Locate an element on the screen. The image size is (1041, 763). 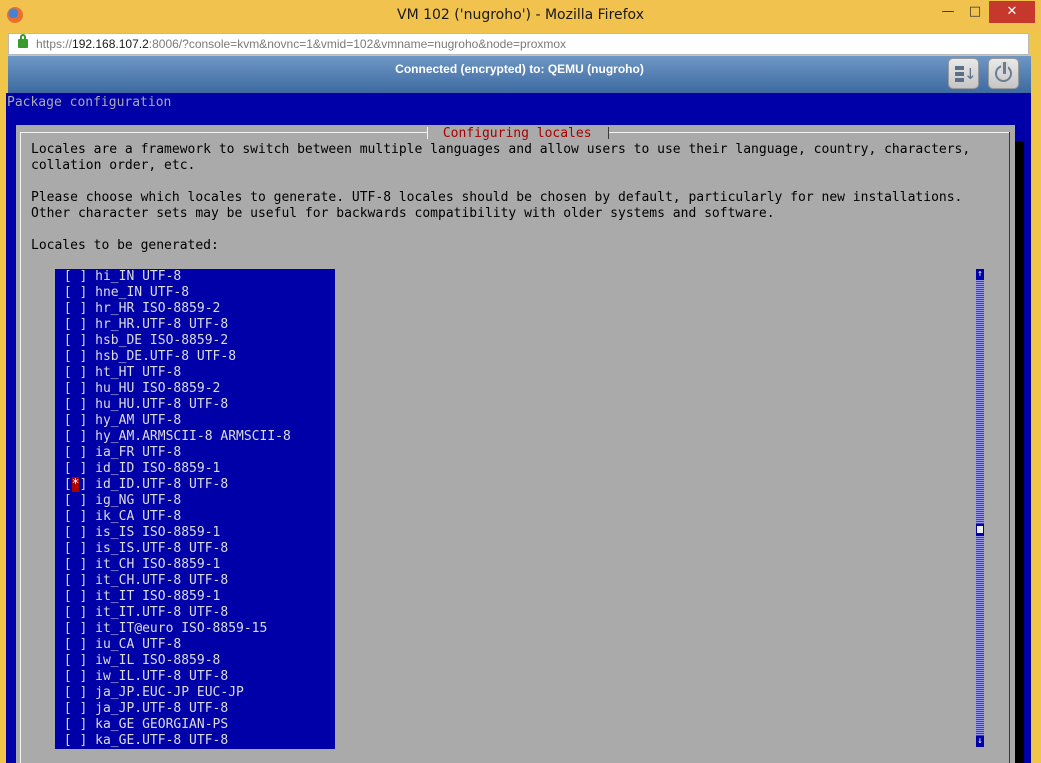
locale-item: [ ] hr_HR ISO-8859-2 is located at coordinates (195, 309).